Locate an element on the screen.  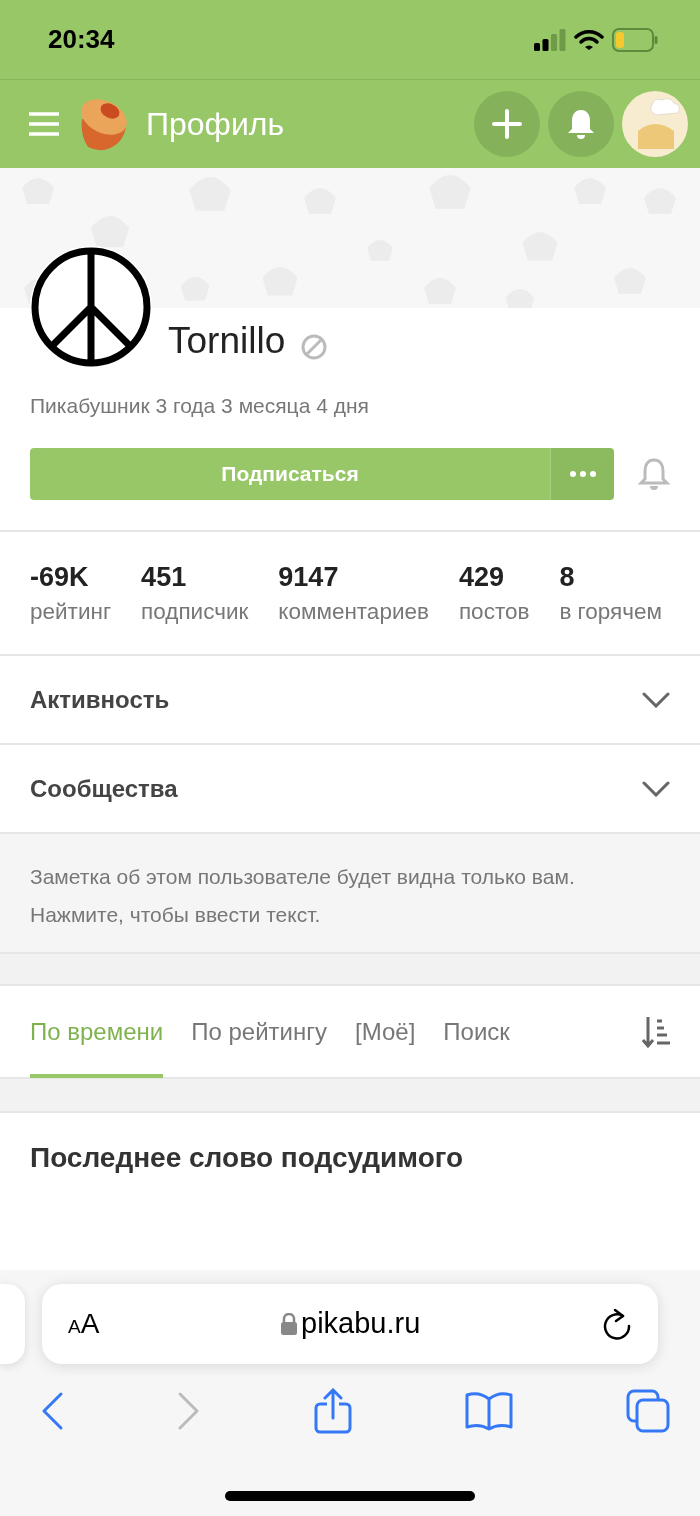
more-button is located at coordinates (582, 473).